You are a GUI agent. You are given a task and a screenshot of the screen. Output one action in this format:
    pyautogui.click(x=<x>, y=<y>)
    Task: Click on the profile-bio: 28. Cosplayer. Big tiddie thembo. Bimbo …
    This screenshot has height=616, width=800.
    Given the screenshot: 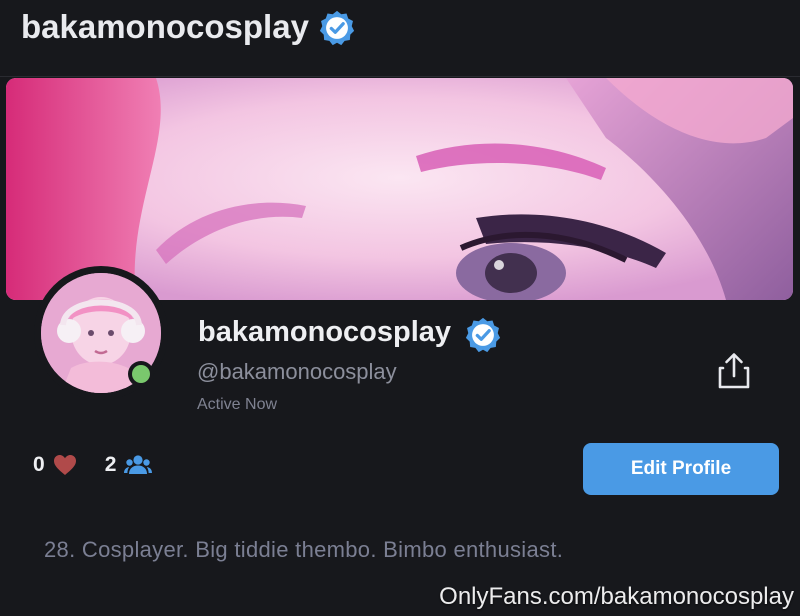 What is the action you would take?
    pyautogui.click(x=304, y=549)
    